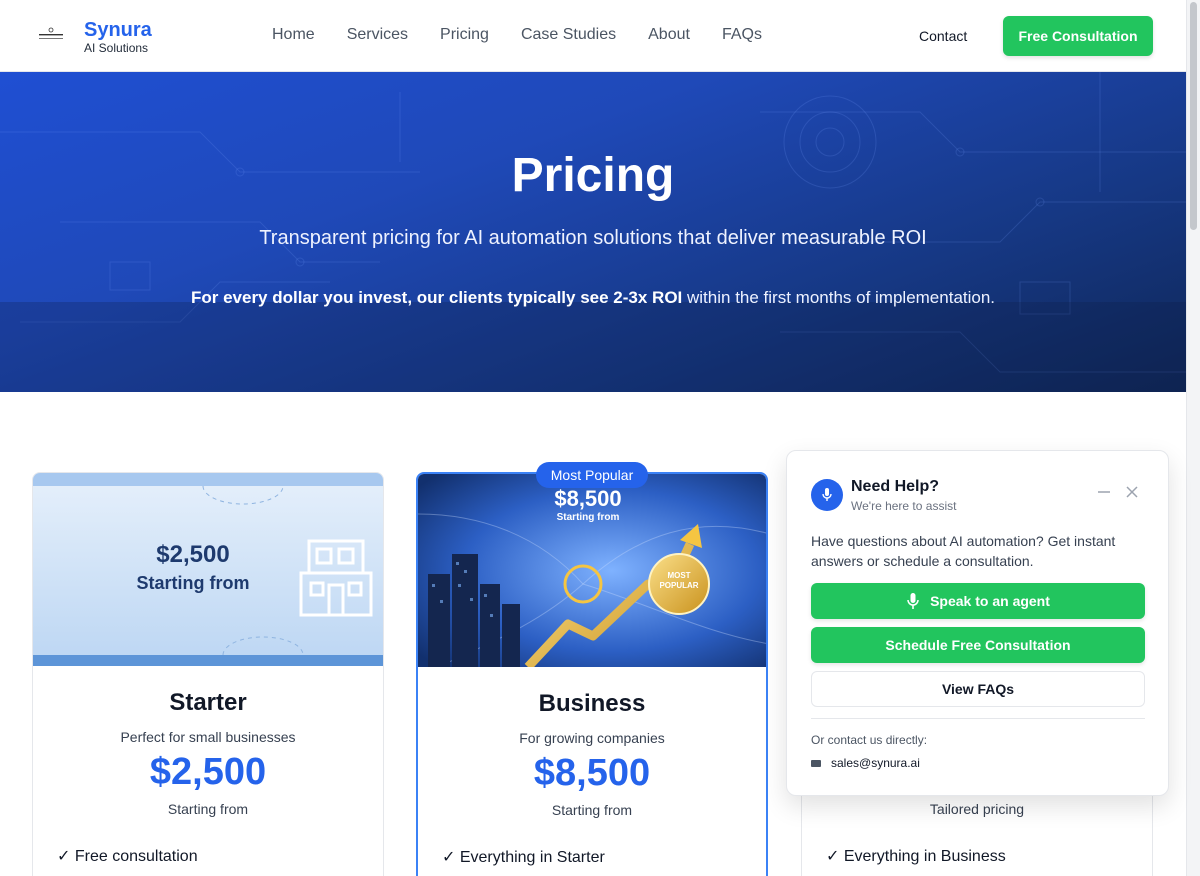 The height and width of the screenshot is (876, 1200). Describe the element at coordinates (592, 738) in the screenshot. I see `business-plan-description: For growing companies` at that location.